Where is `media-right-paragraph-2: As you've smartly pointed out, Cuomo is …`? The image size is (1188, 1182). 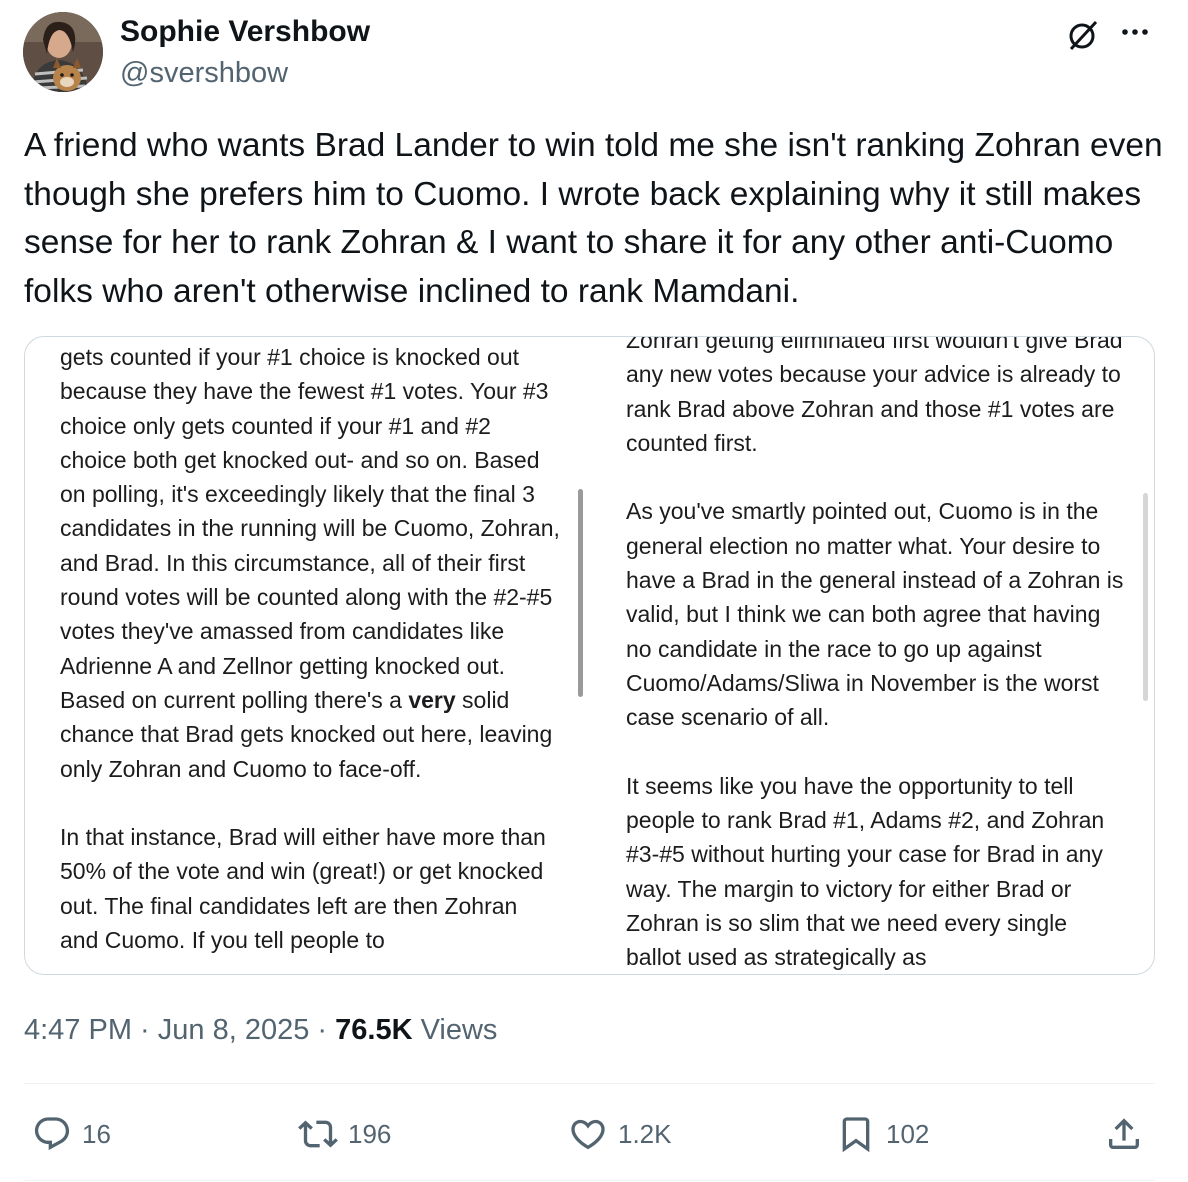
media-right-paragraph-2: As you've smartly pointed out, Cuomo is … is located at coordinates (875, 614).